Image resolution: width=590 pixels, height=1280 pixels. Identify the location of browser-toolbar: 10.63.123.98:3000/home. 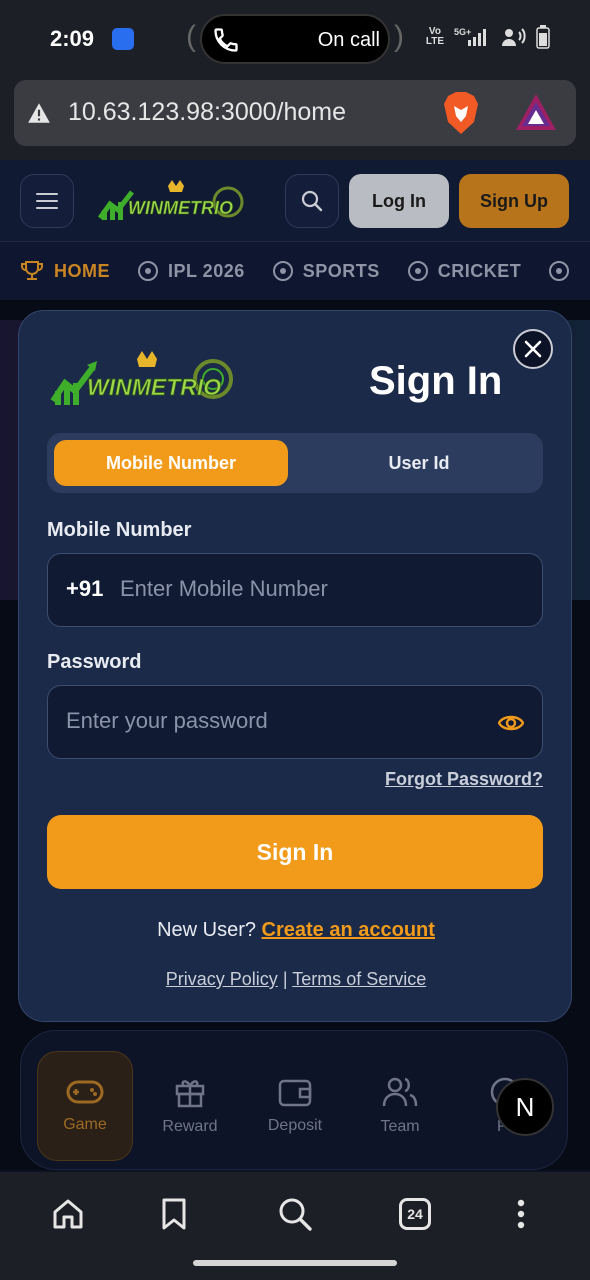
(295, 119).